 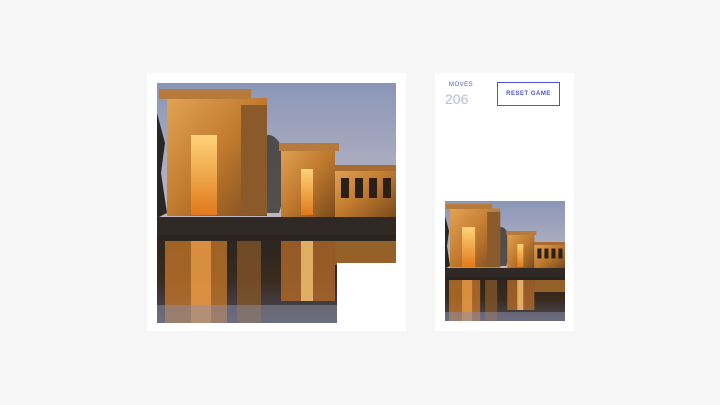 I want to click on moves-counter: 206, so click(x=457, y=99).